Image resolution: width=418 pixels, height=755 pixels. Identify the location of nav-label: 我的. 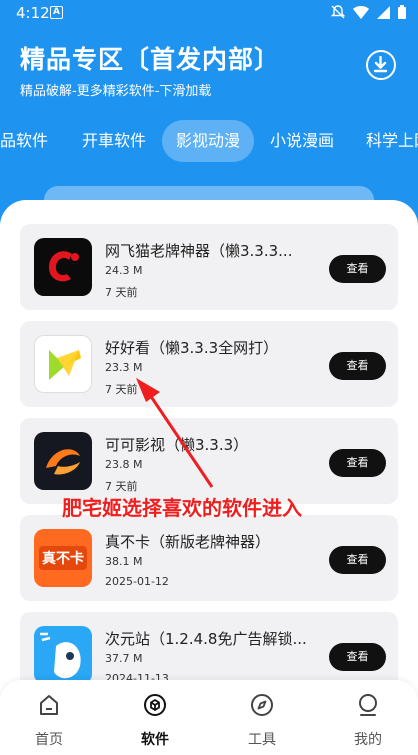
(368, 740).